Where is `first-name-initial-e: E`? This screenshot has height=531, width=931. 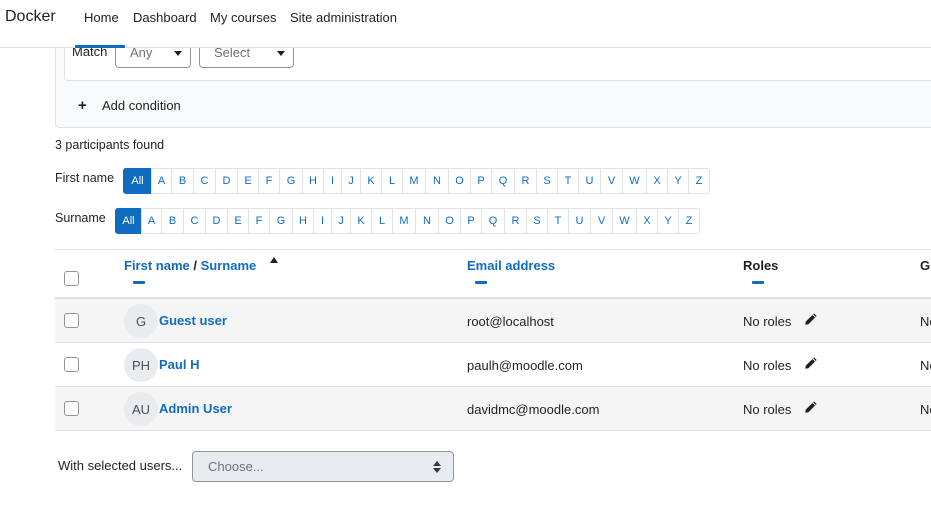 first-name-initial-e: E is located at coordinates (248, 181).